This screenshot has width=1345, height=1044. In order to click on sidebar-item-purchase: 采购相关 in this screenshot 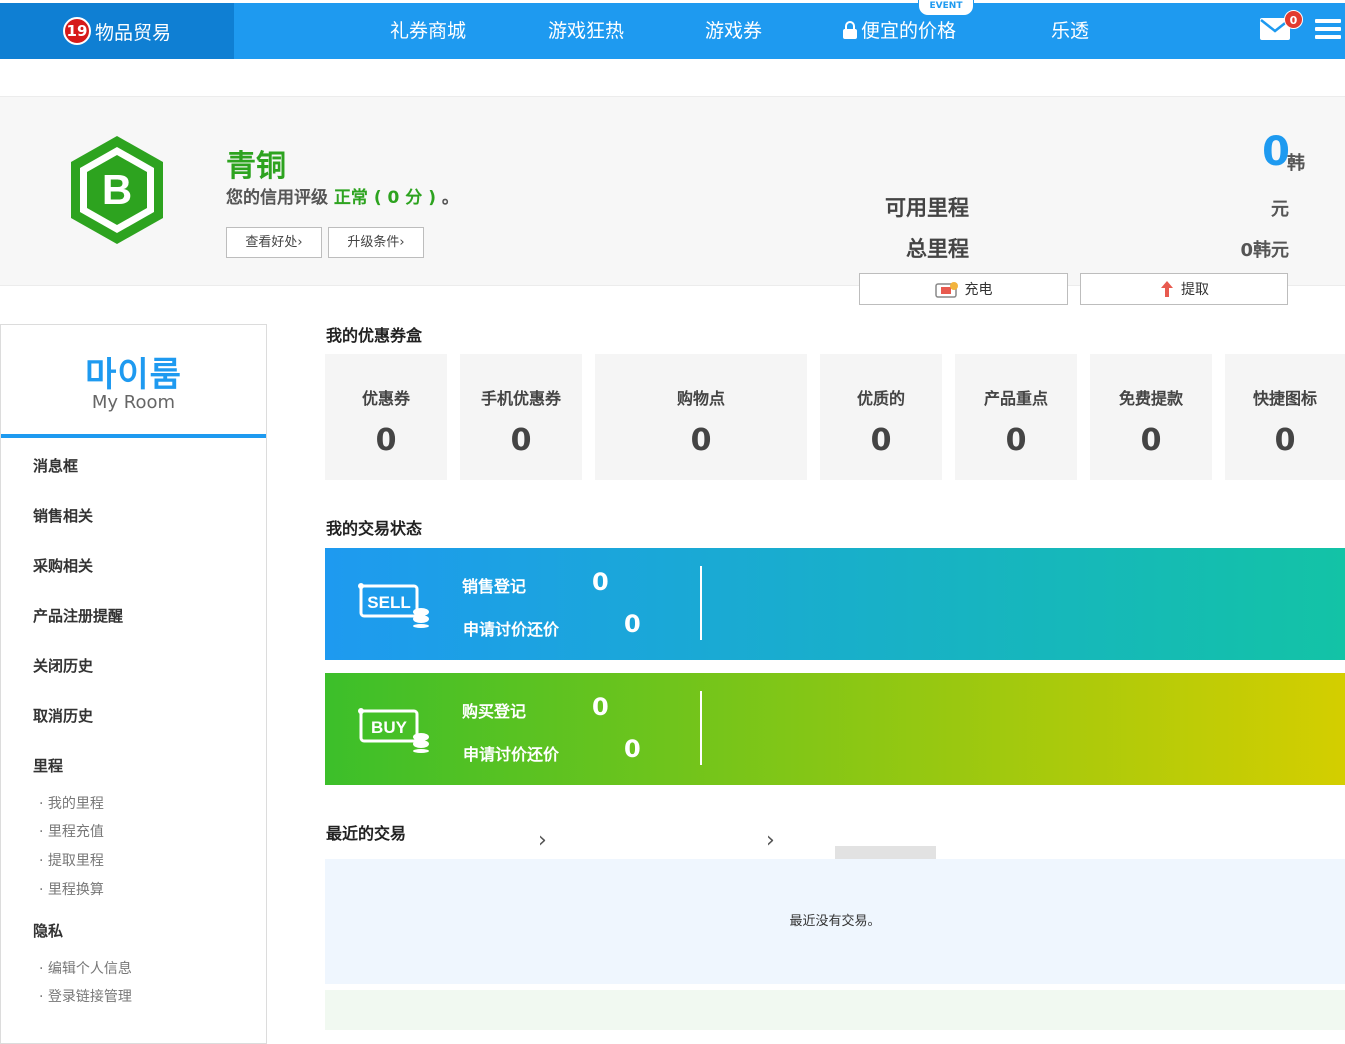, I will do `click(63, 565)`.